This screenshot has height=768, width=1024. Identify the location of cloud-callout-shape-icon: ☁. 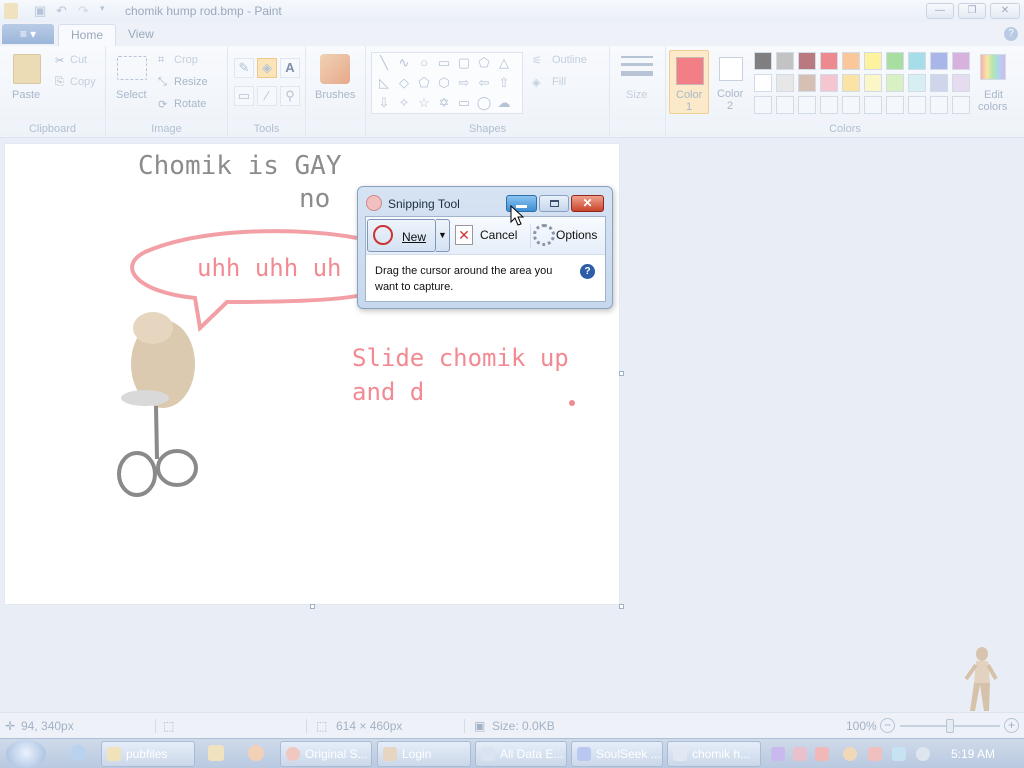
(504, 103).